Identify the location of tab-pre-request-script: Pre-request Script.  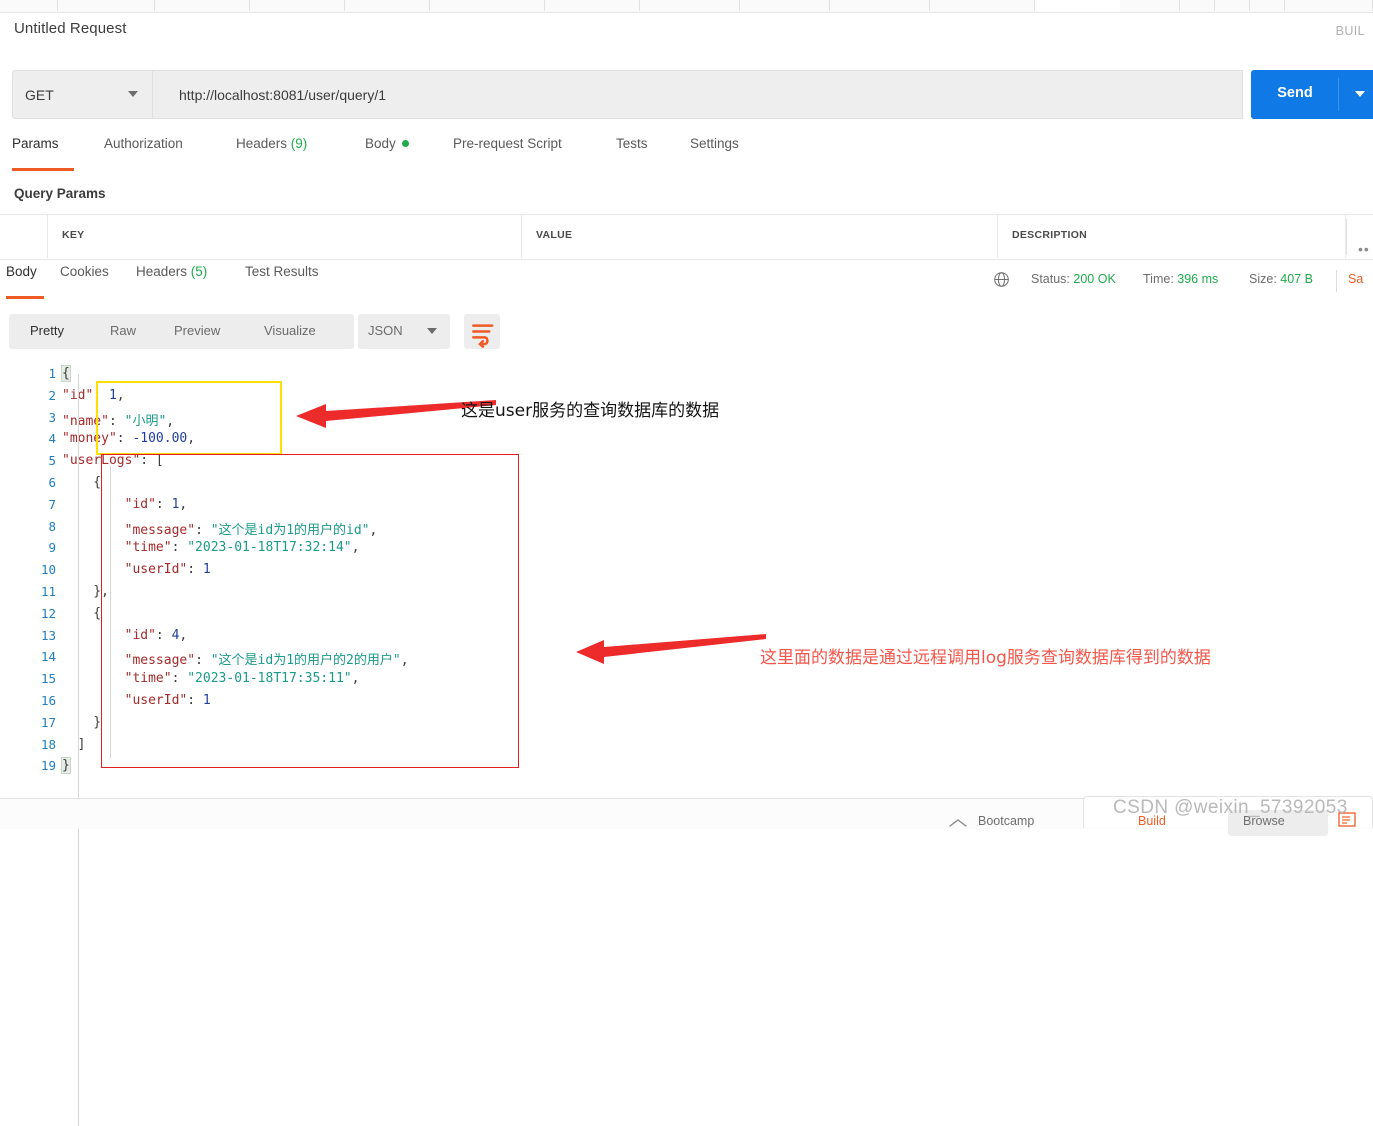
(507, 143).